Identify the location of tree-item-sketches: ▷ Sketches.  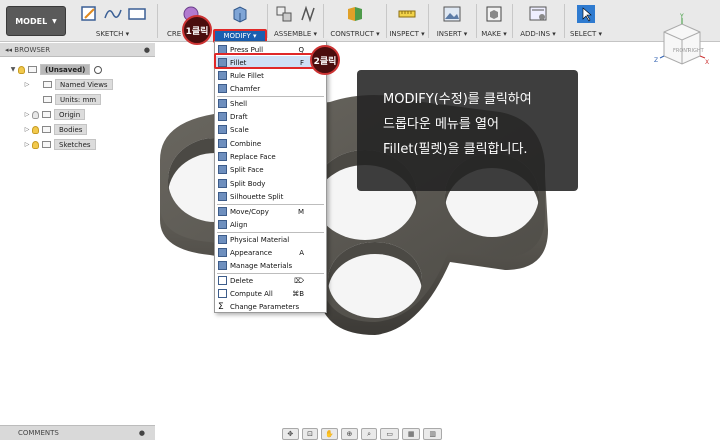
(59, 144).